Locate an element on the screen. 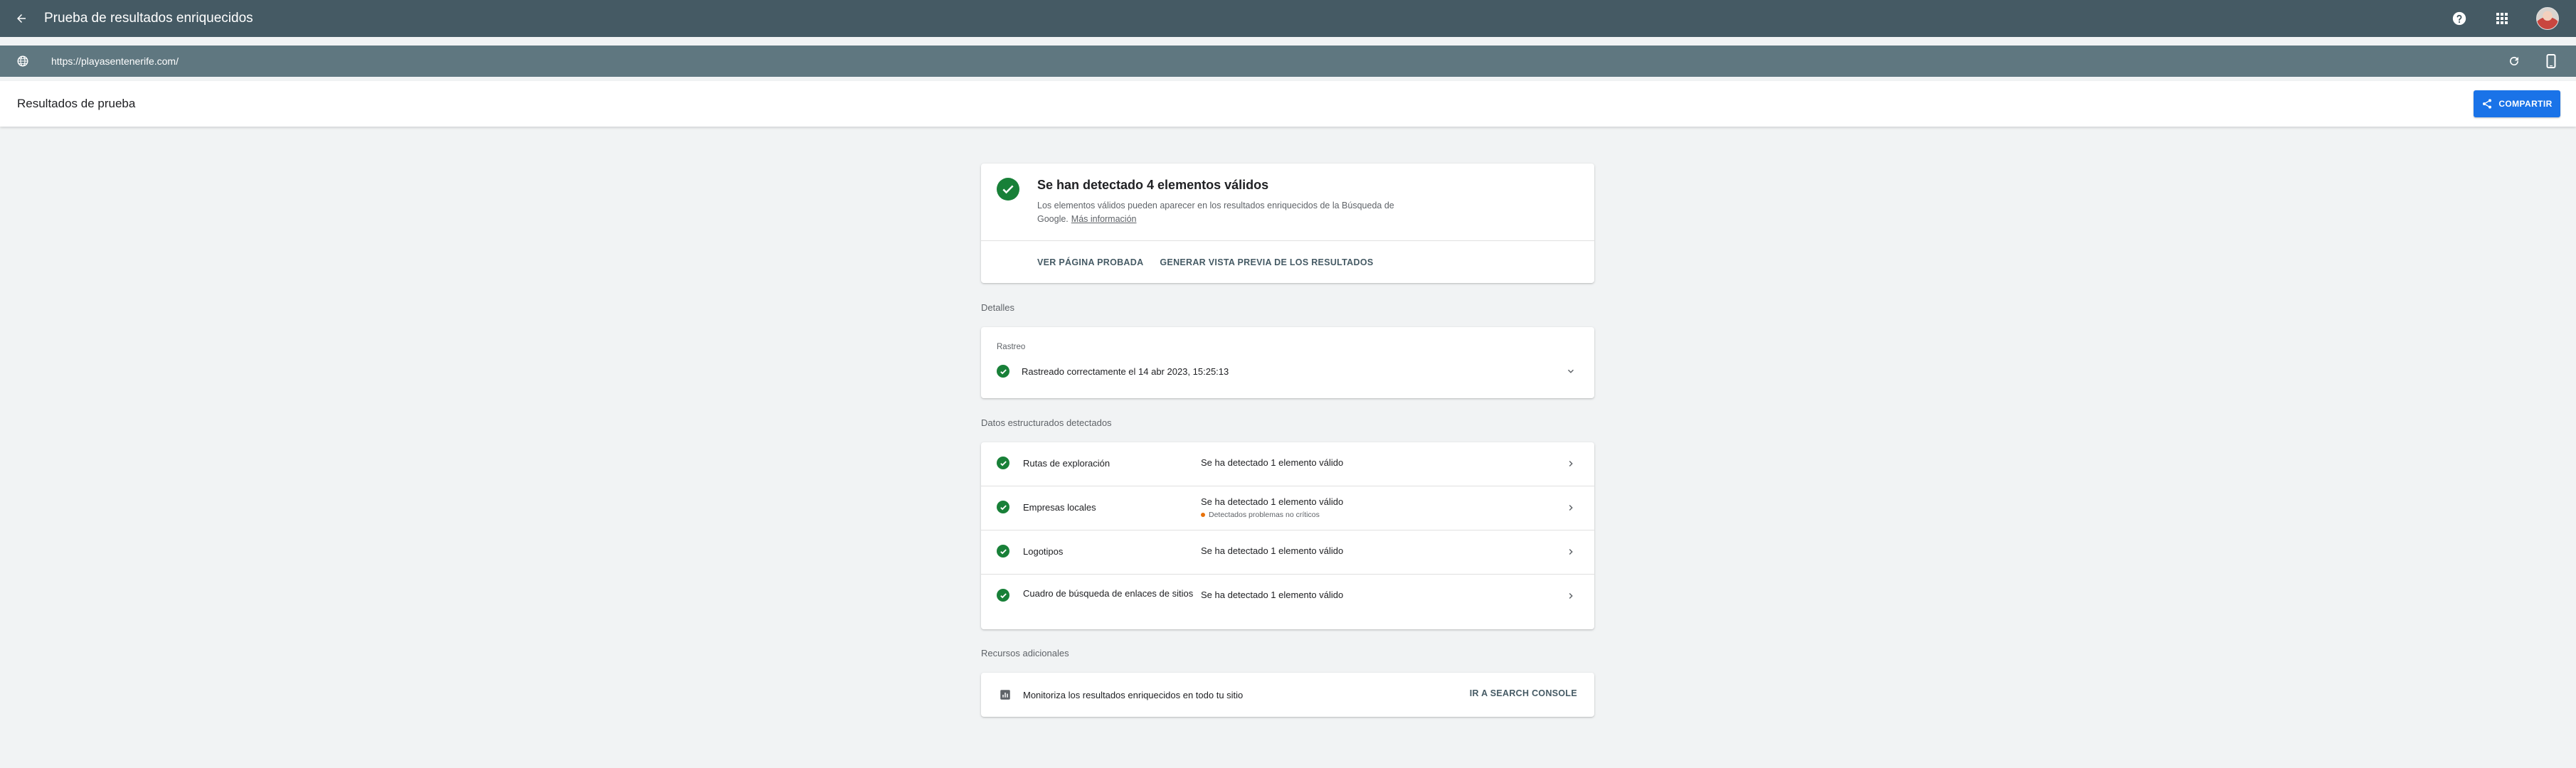  structured-row-name: Rutas de exploración is located at coordinates (1067, 463).